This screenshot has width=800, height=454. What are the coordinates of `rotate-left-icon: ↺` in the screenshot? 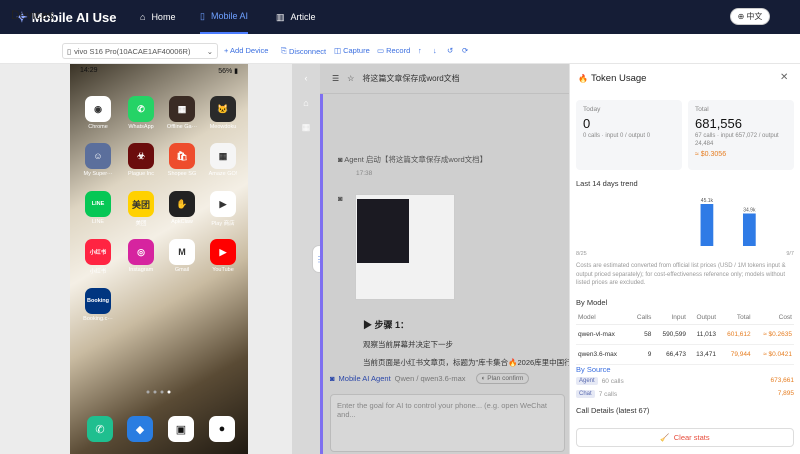 It's located at (450, 50).